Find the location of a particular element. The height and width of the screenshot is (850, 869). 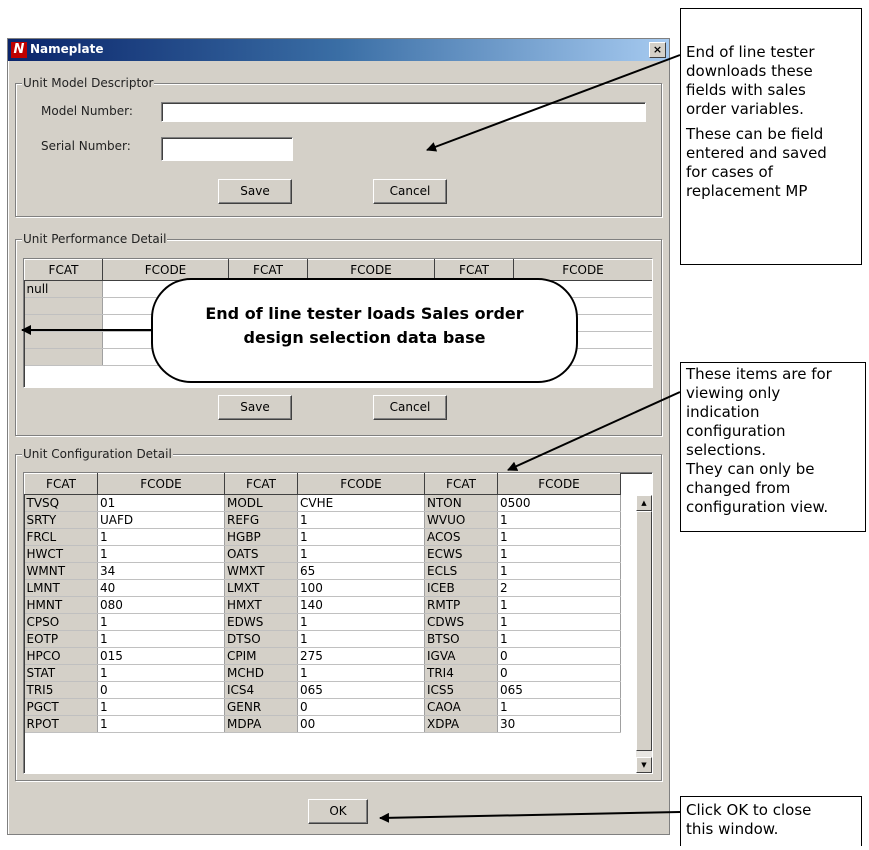

arrow-to-ok-button is located at coordinates (530, 817).